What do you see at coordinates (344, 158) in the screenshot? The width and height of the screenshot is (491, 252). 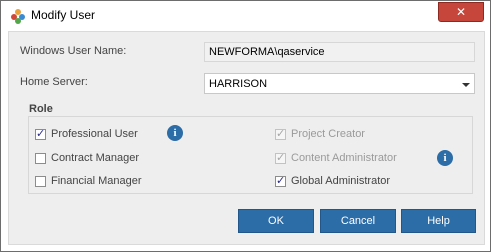 I see `content-administrator-label: Content Administrator` at bounding box center [344, 158].